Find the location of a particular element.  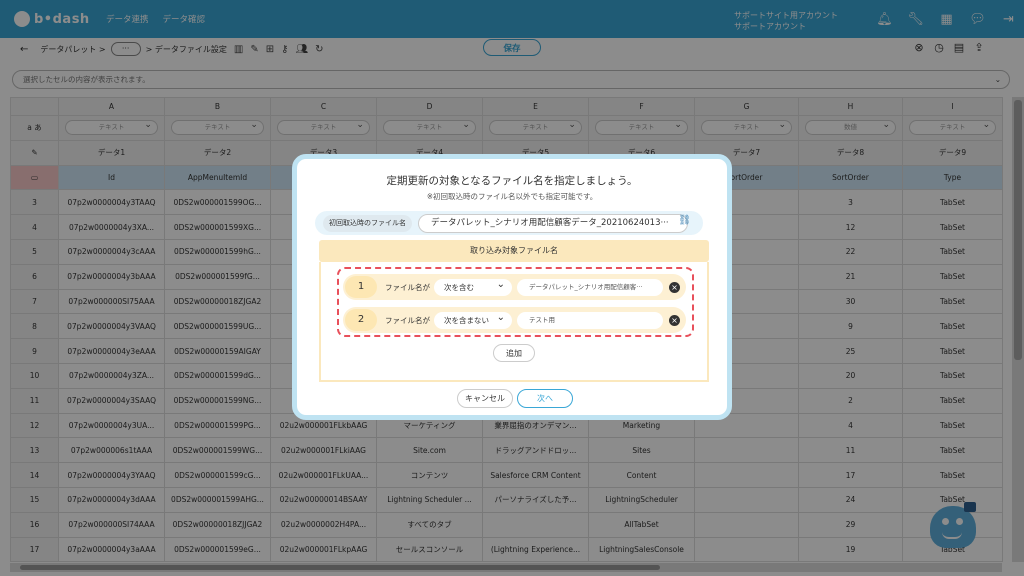

initial-file-label: 初回取込時のファイル名 is located at coordinates (367, 223).